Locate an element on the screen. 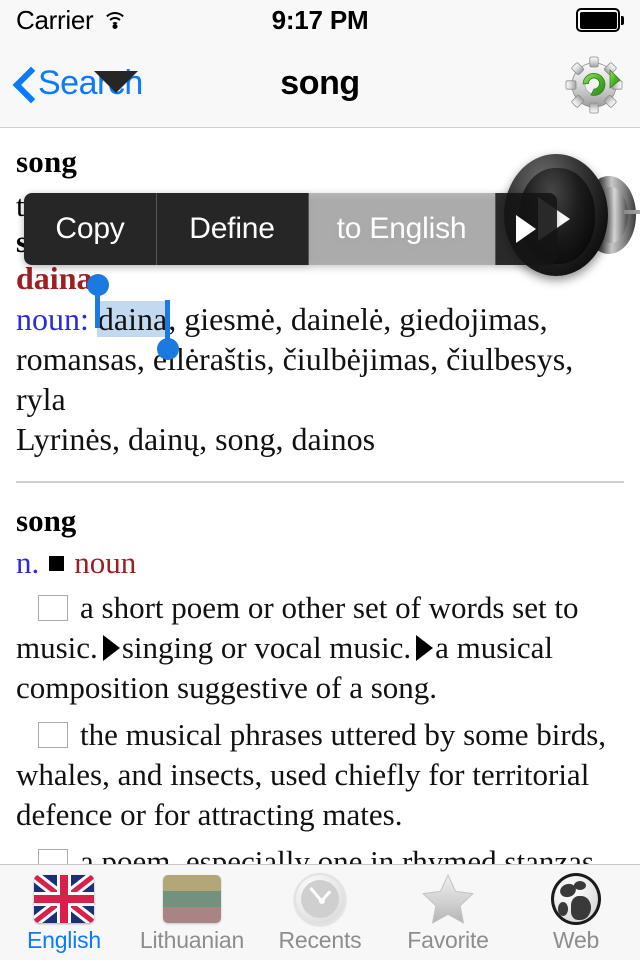  battery-full-icon is located at coordinates (600, 20).